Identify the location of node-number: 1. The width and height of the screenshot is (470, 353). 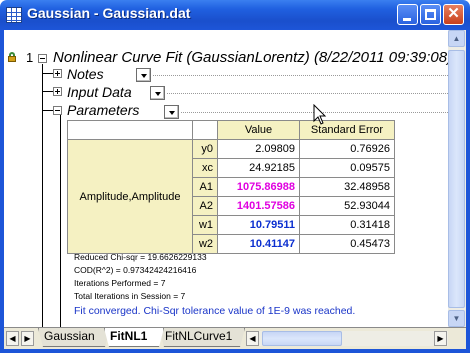
(30, 57).